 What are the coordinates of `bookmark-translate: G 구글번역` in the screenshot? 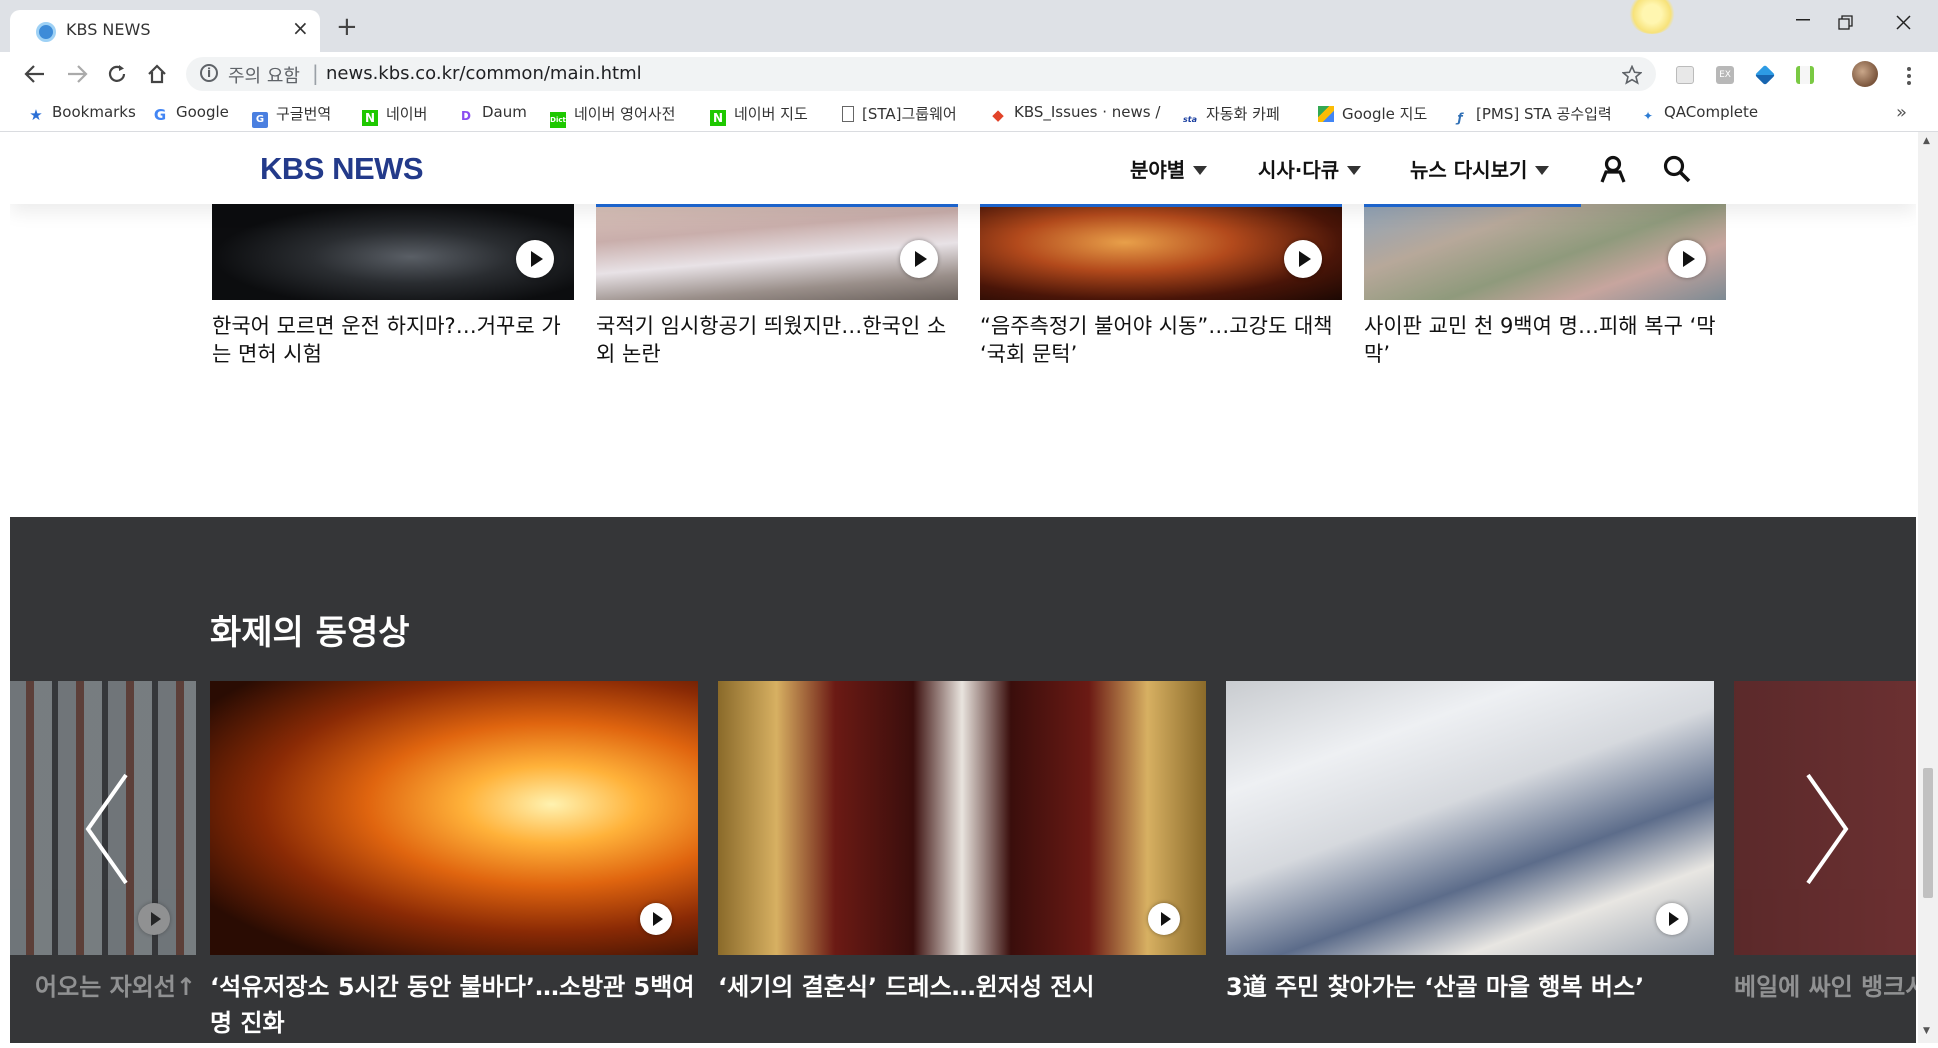 It's located at (291, 115).